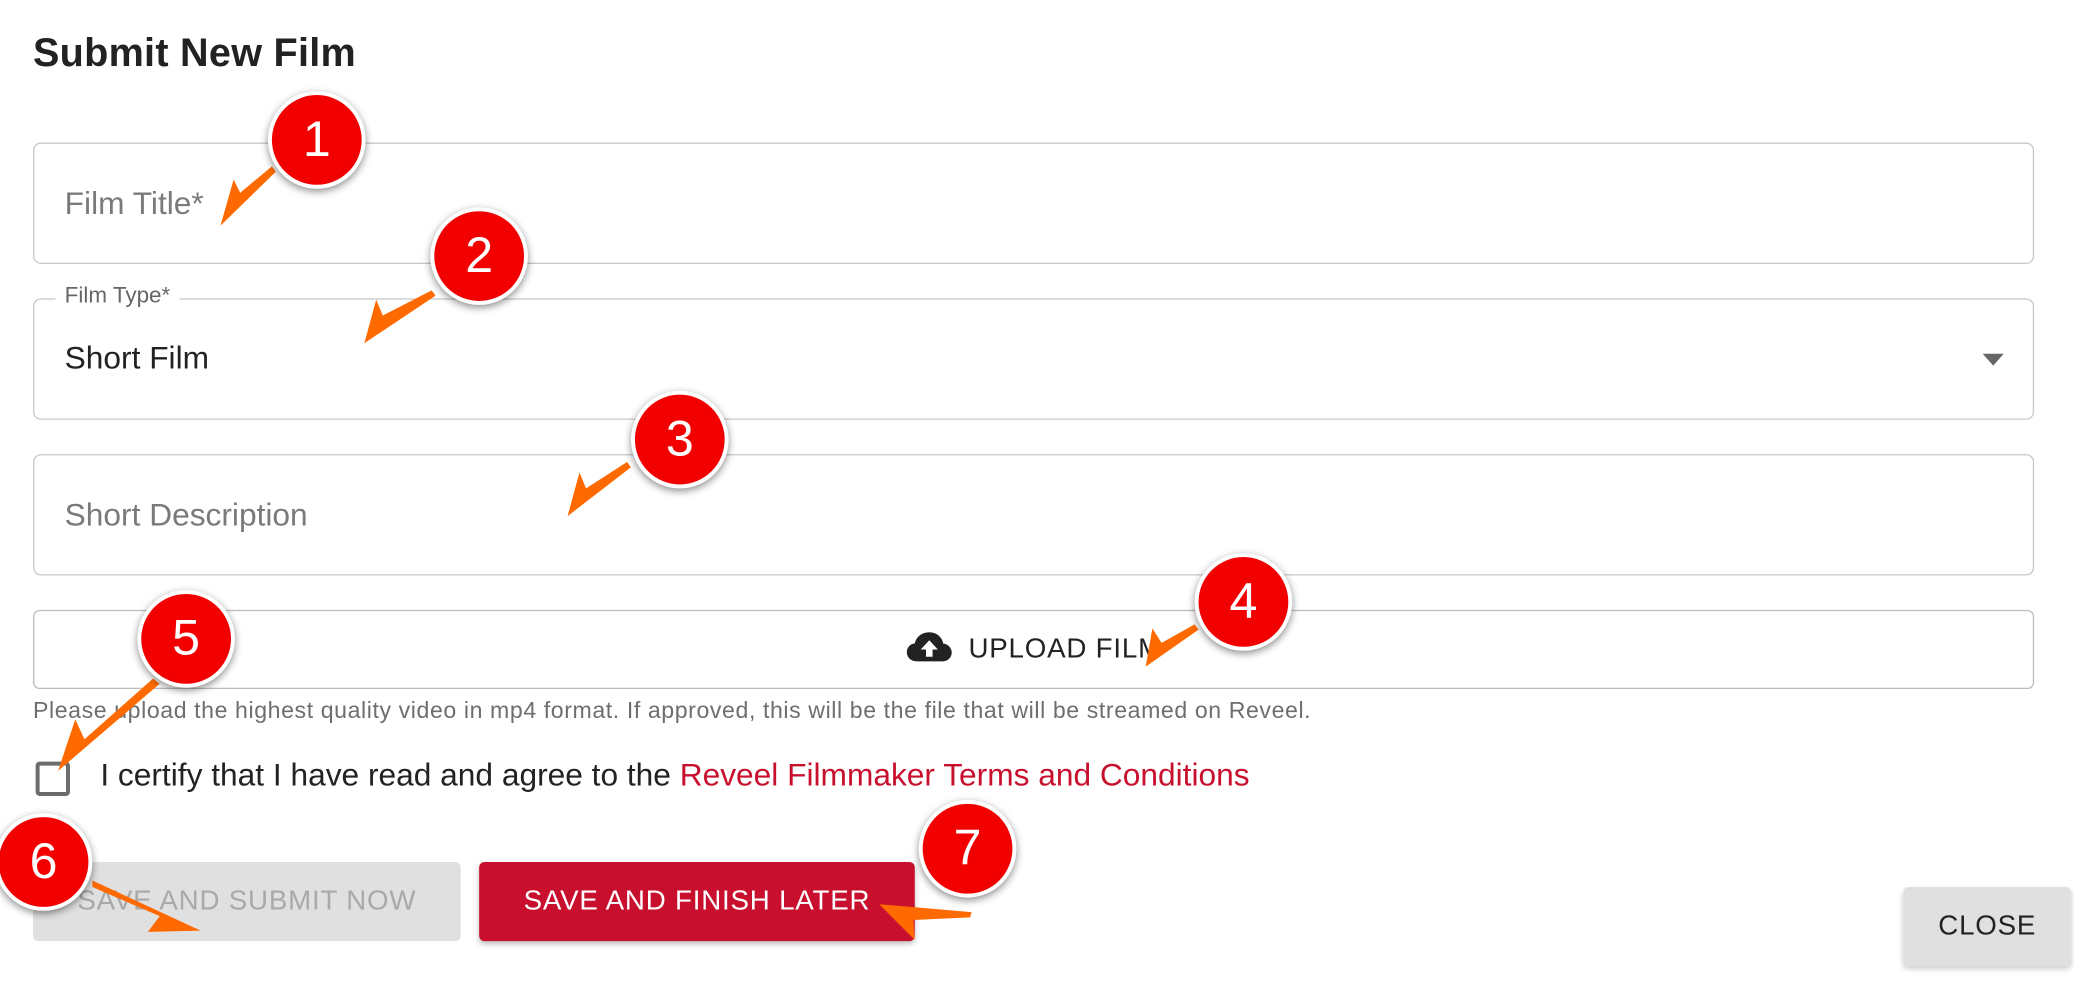 The image size is (2074, 990). I want to click on annotation-badge-3: 3, so click(679, 439).